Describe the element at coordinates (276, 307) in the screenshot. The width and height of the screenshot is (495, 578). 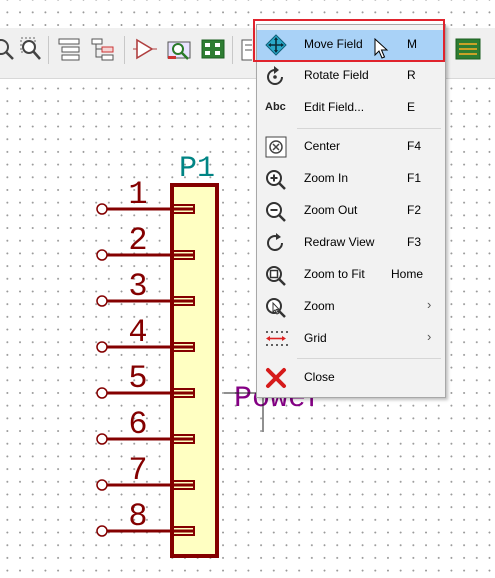
I see `zoom-cursor-icon` at that location.